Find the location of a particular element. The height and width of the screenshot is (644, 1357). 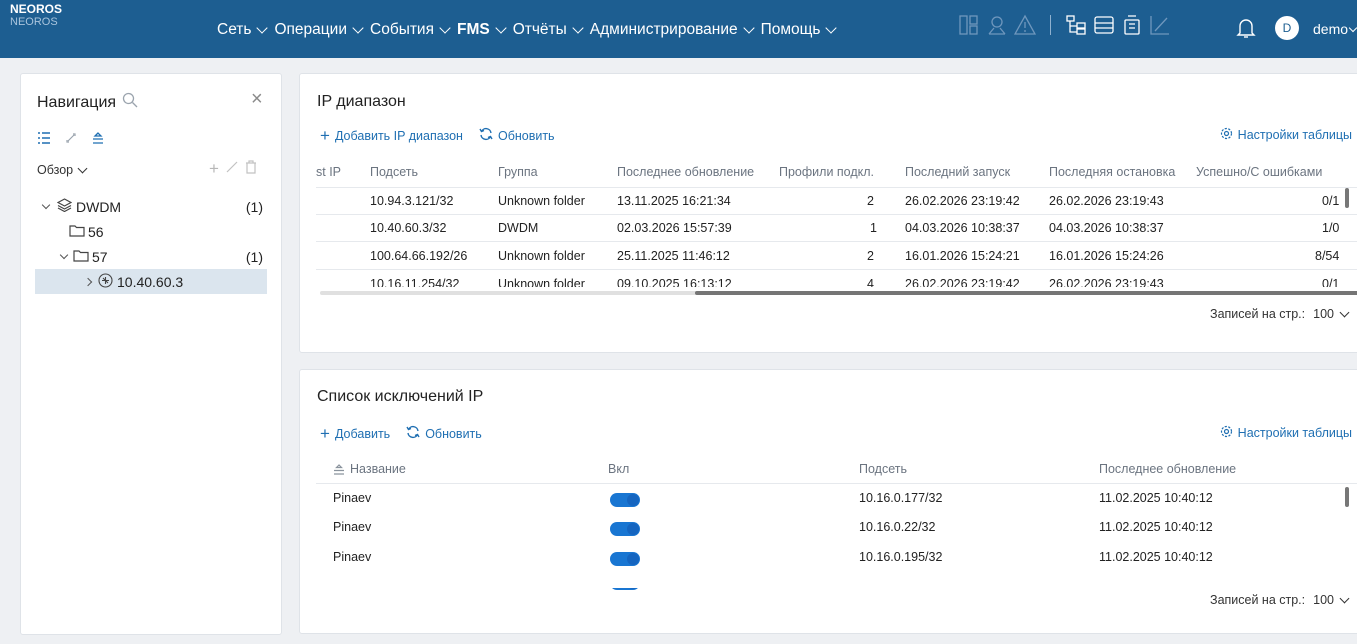

column-header-start-ip: st IP is located at coordinates (328, 172).